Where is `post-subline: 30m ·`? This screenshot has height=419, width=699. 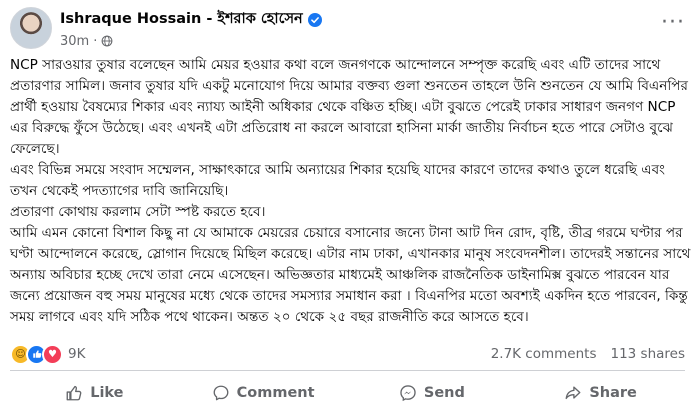
post-subline: 30m · is located at coordinates (191, 41).